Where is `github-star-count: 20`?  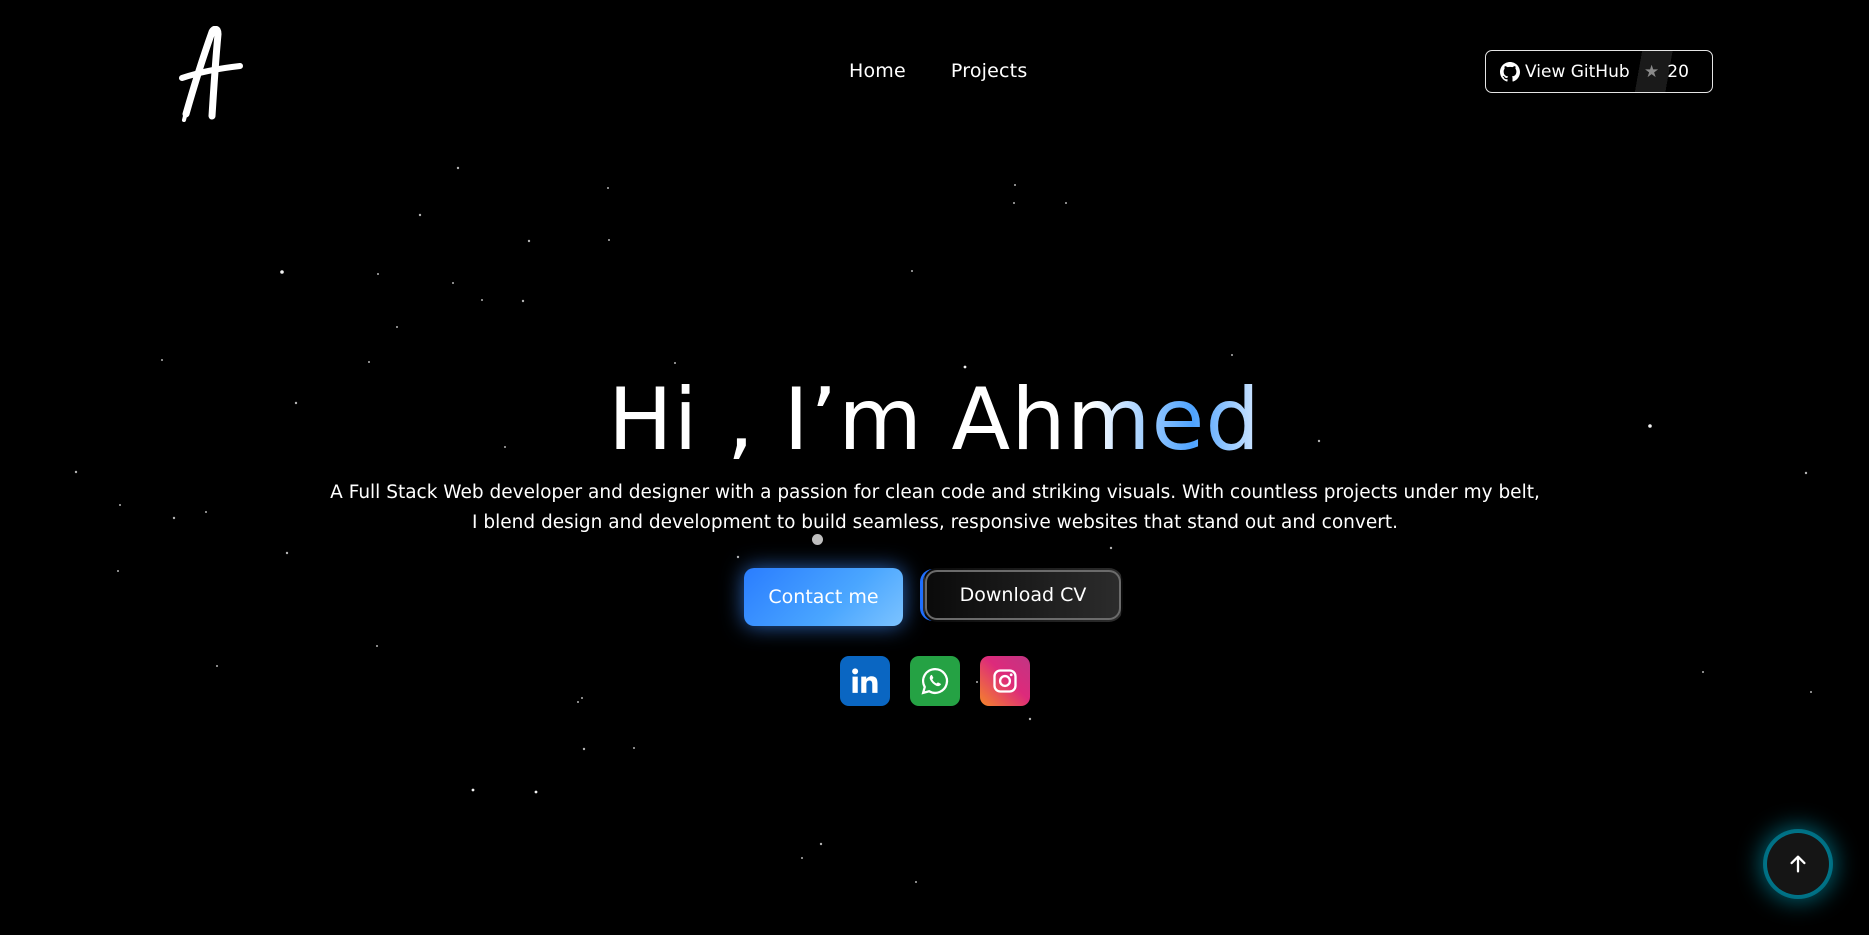 github-star-count: 20 is located at coordinates (1678, 71).